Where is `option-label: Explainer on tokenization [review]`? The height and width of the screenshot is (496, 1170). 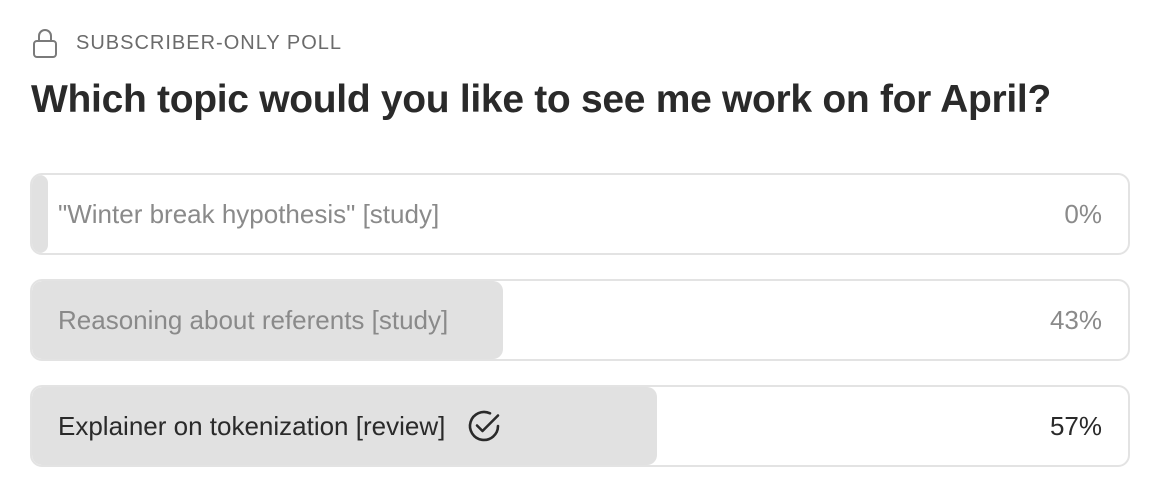
option-label: Explainer on tokenization [review] is located at coordinates (252, 425).